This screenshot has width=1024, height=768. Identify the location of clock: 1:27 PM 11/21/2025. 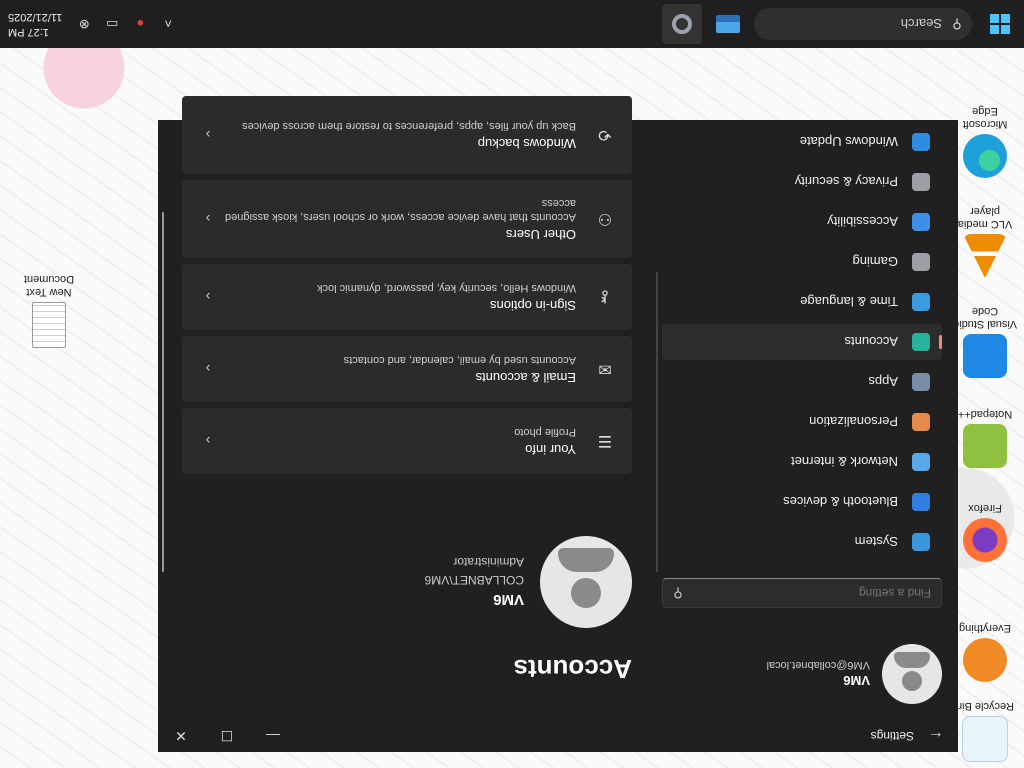
(35, 24).